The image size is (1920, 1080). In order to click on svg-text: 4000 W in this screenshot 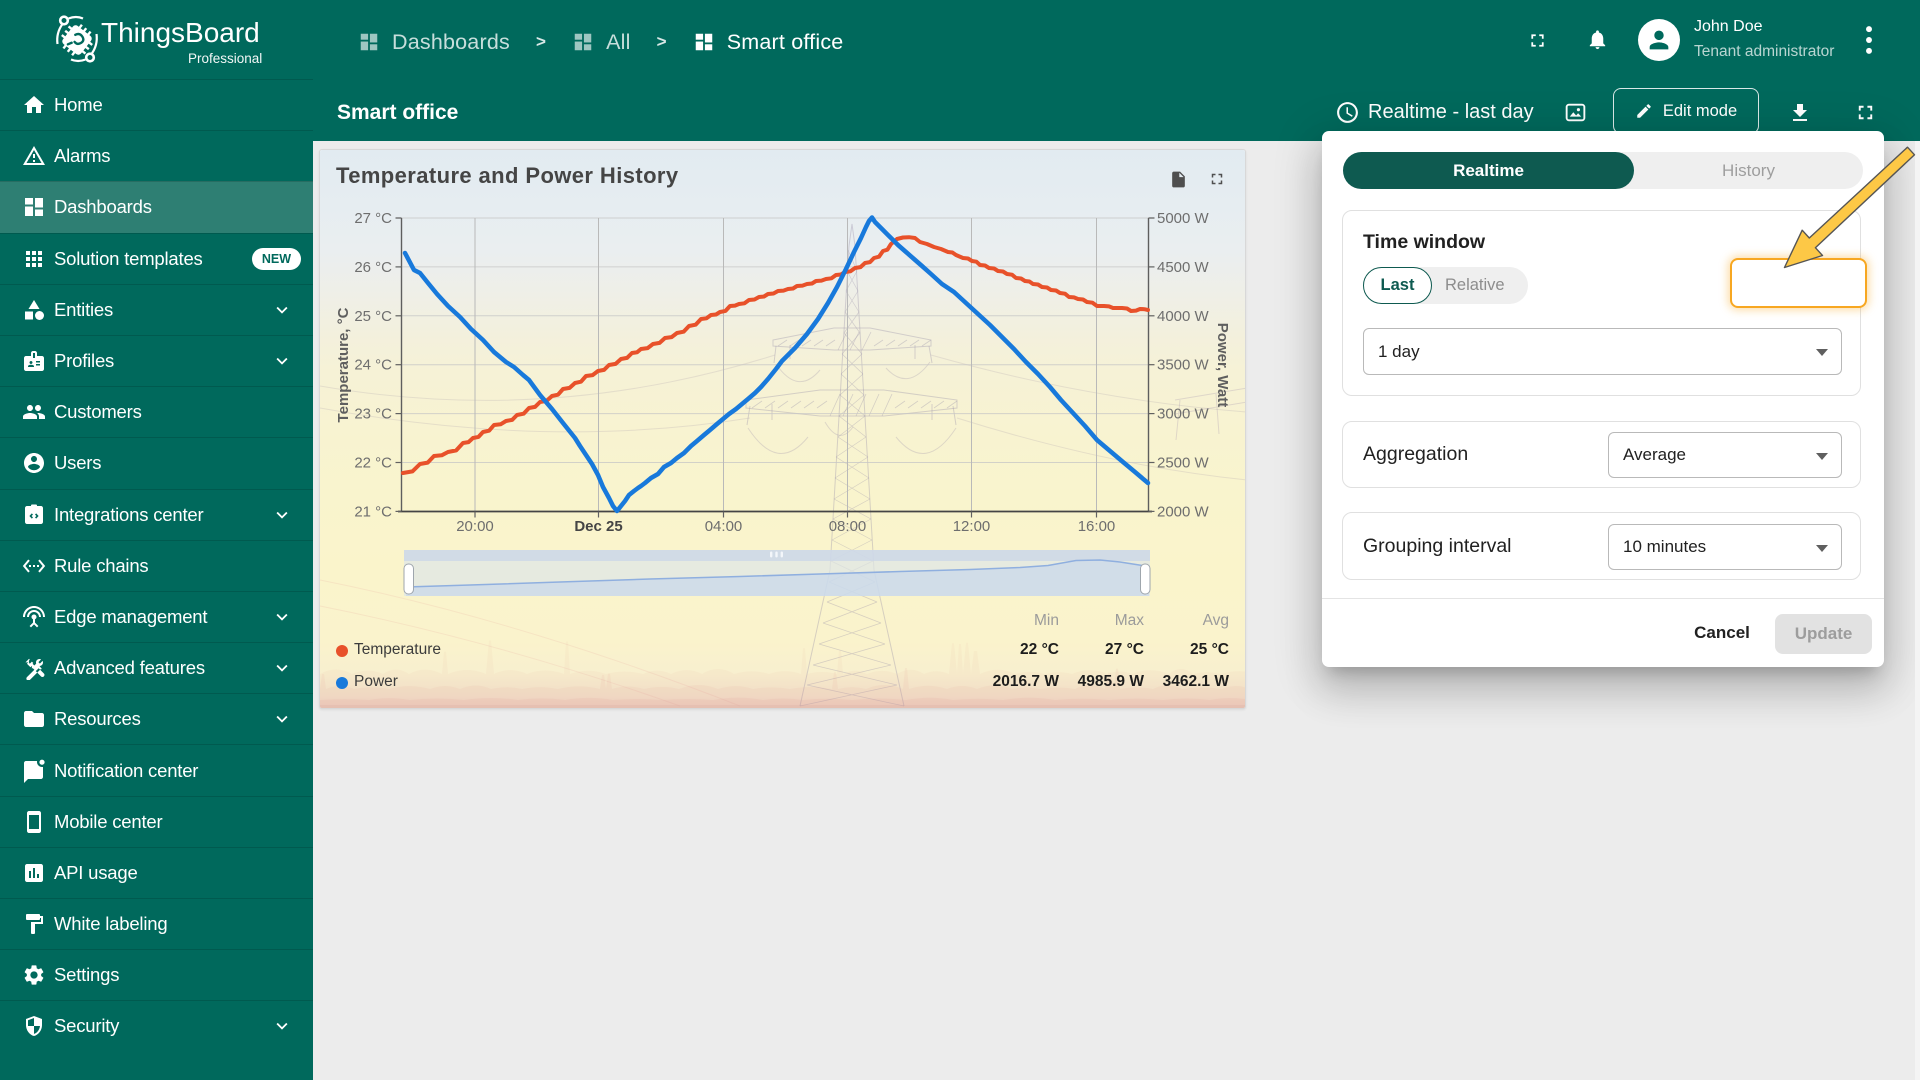, I will do `click(1183, 316)`.